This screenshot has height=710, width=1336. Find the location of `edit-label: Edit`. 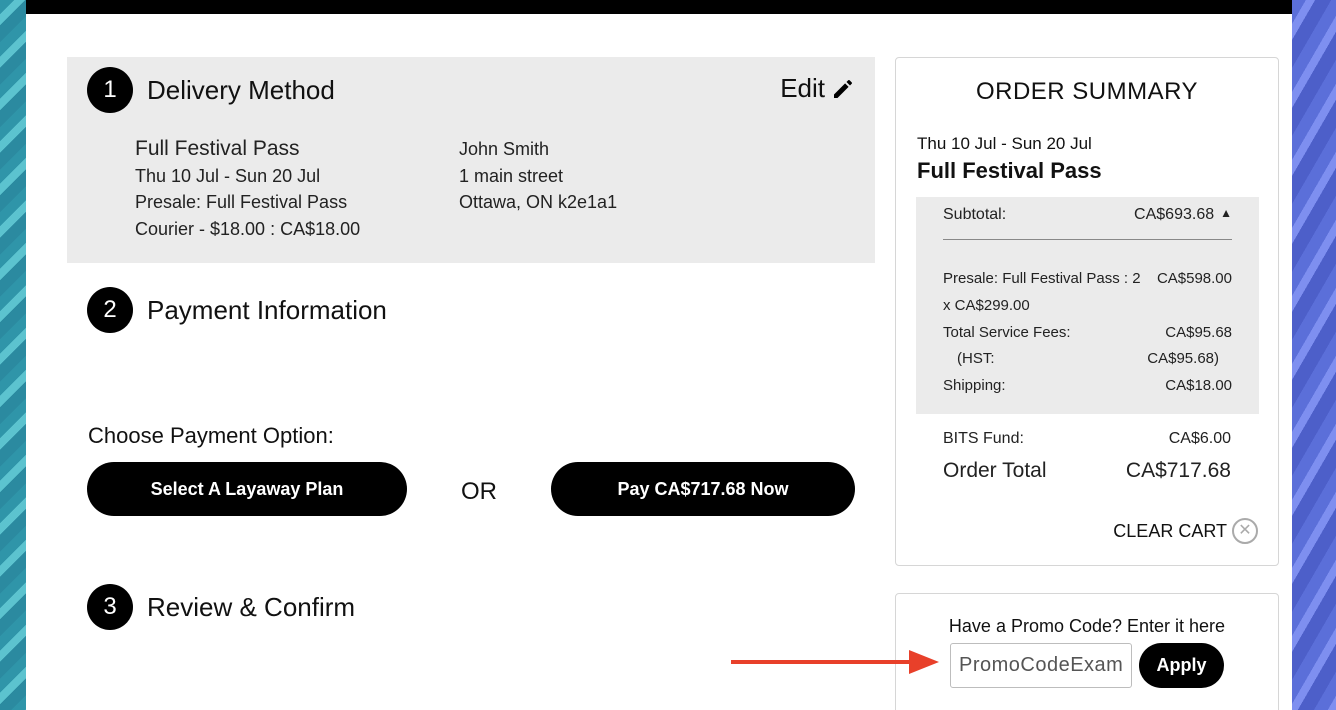

edit-label: Edit is located at coordinates (802, 88).